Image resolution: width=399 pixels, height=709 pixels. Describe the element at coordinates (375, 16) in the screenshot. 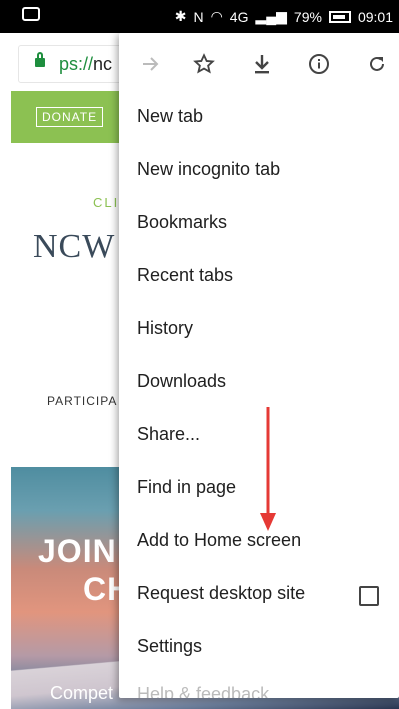

I see `clock: 09:01` at that location.